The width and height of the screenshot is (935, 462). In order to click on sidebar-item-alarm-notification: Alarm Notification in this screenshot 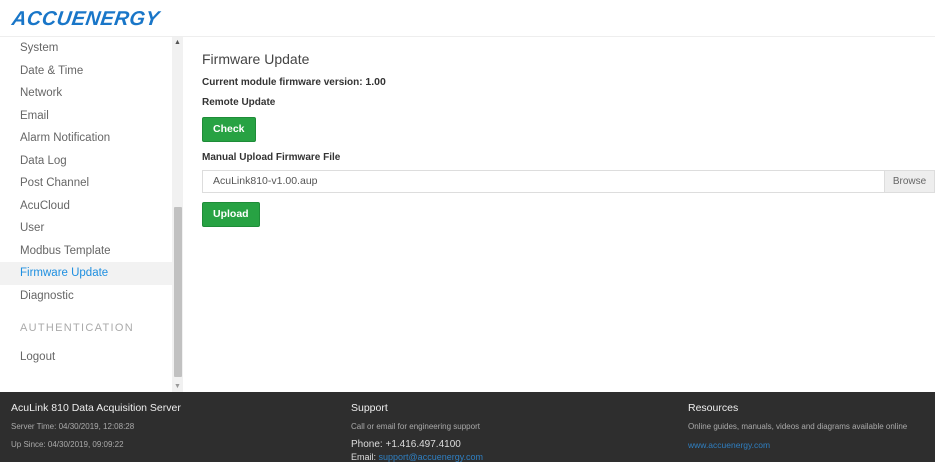, I will do `click(86, 138)`.